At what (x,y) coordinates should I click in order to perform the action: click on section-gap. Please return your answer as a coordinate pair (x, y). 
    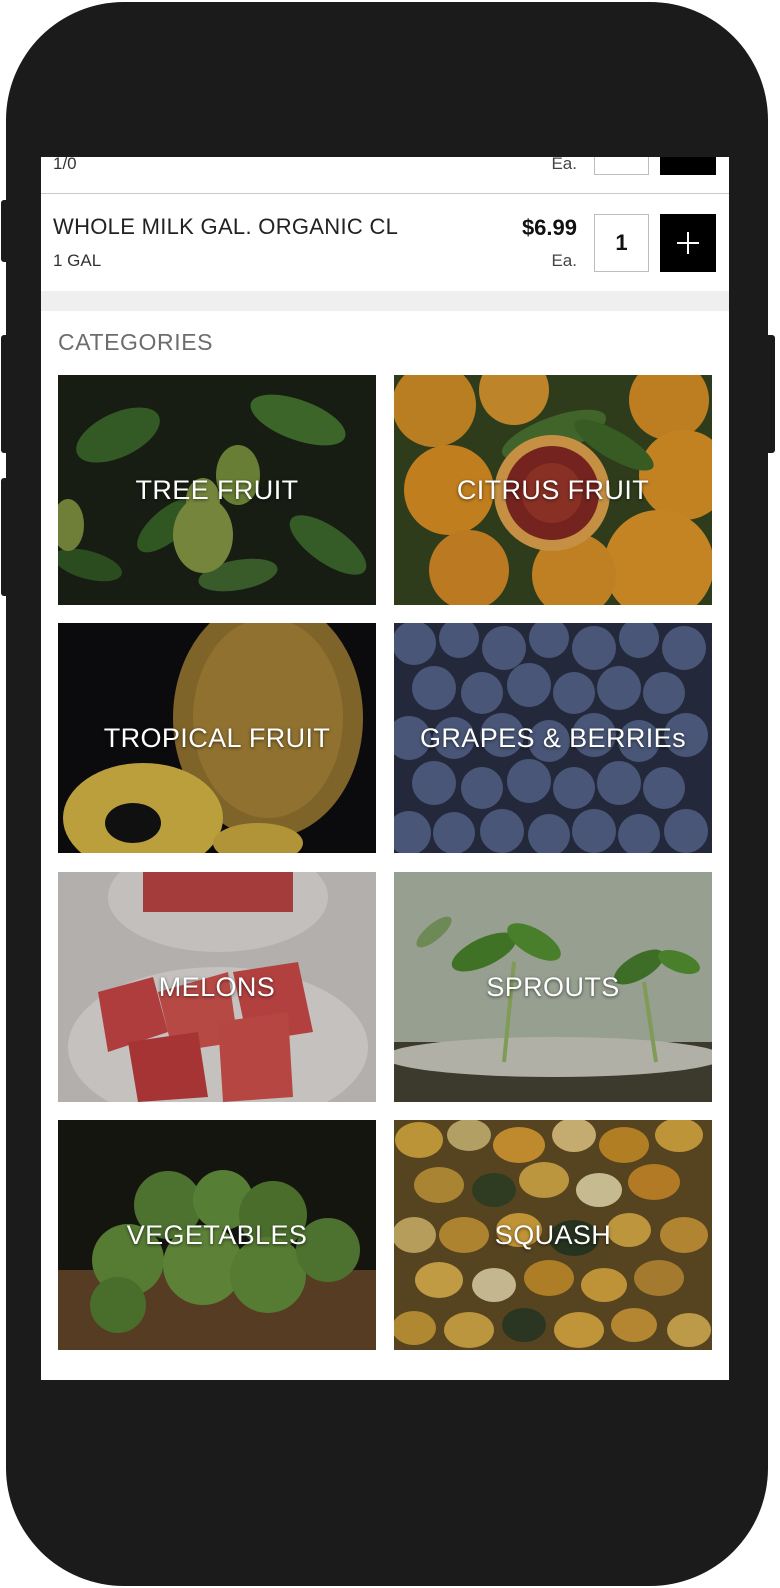
    Looking at the image, I should click on (385, 301).